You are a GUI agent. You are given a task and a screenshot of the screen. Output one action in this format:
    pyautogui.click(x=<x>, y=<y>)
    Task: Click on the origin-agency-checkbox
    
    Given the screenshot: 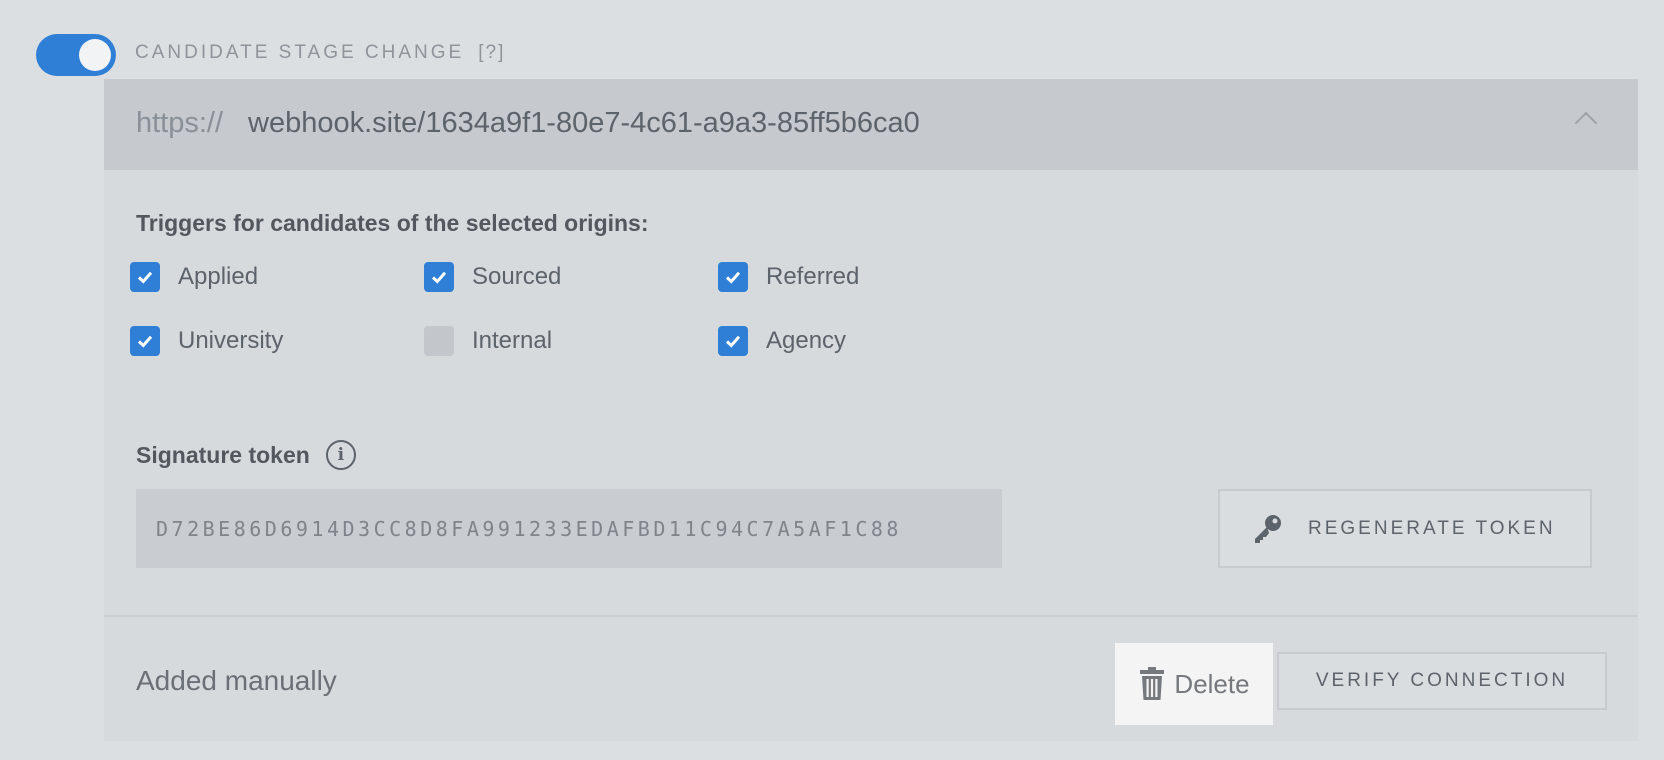 What is the action you would take?
    pyautogui.click(x=733, y=341)
    